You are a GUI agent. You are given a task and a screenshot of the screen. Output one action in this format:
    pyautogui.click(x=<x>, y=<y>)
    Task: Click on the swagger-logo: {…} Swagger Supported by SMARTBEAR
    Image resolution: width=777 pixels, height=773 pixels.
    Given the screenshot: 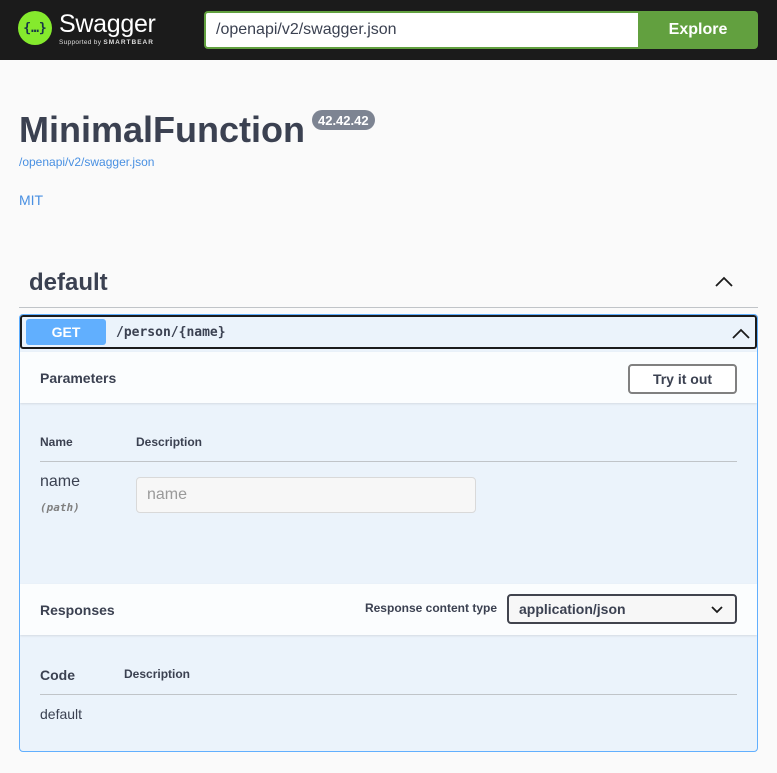 What is the action you would take?
    pyautogui.click(x=87, y=28)
    